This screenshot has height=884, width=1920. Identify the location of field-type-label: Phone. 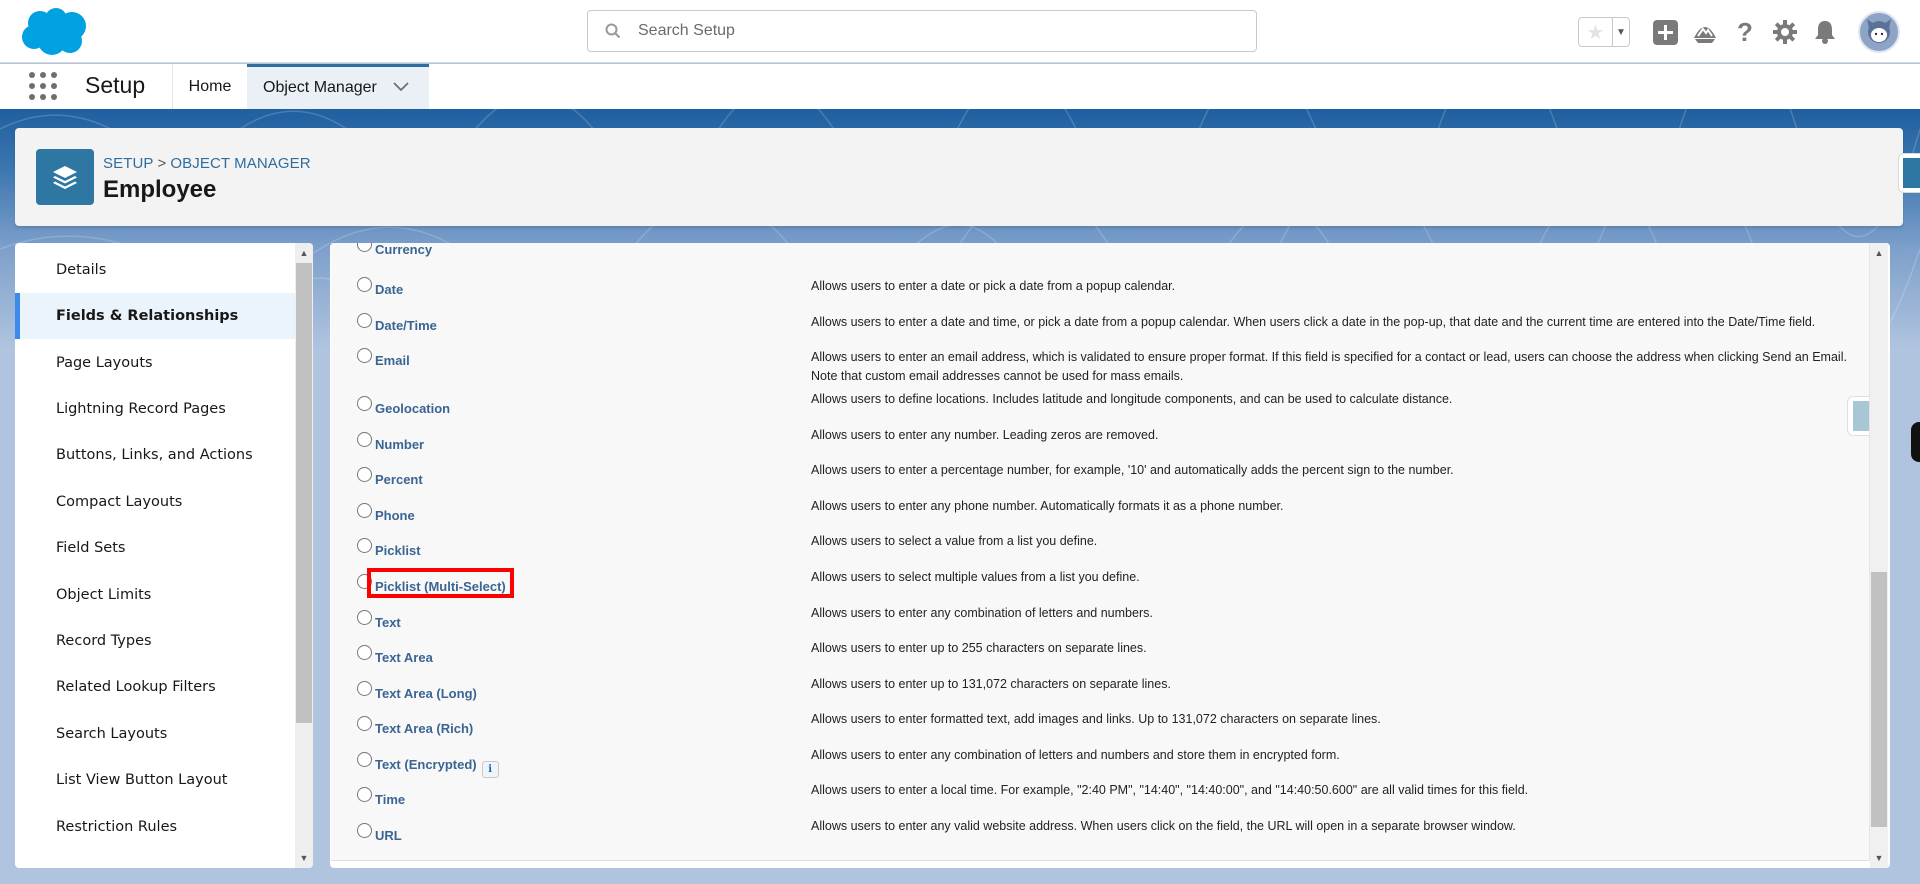
(395, 515).